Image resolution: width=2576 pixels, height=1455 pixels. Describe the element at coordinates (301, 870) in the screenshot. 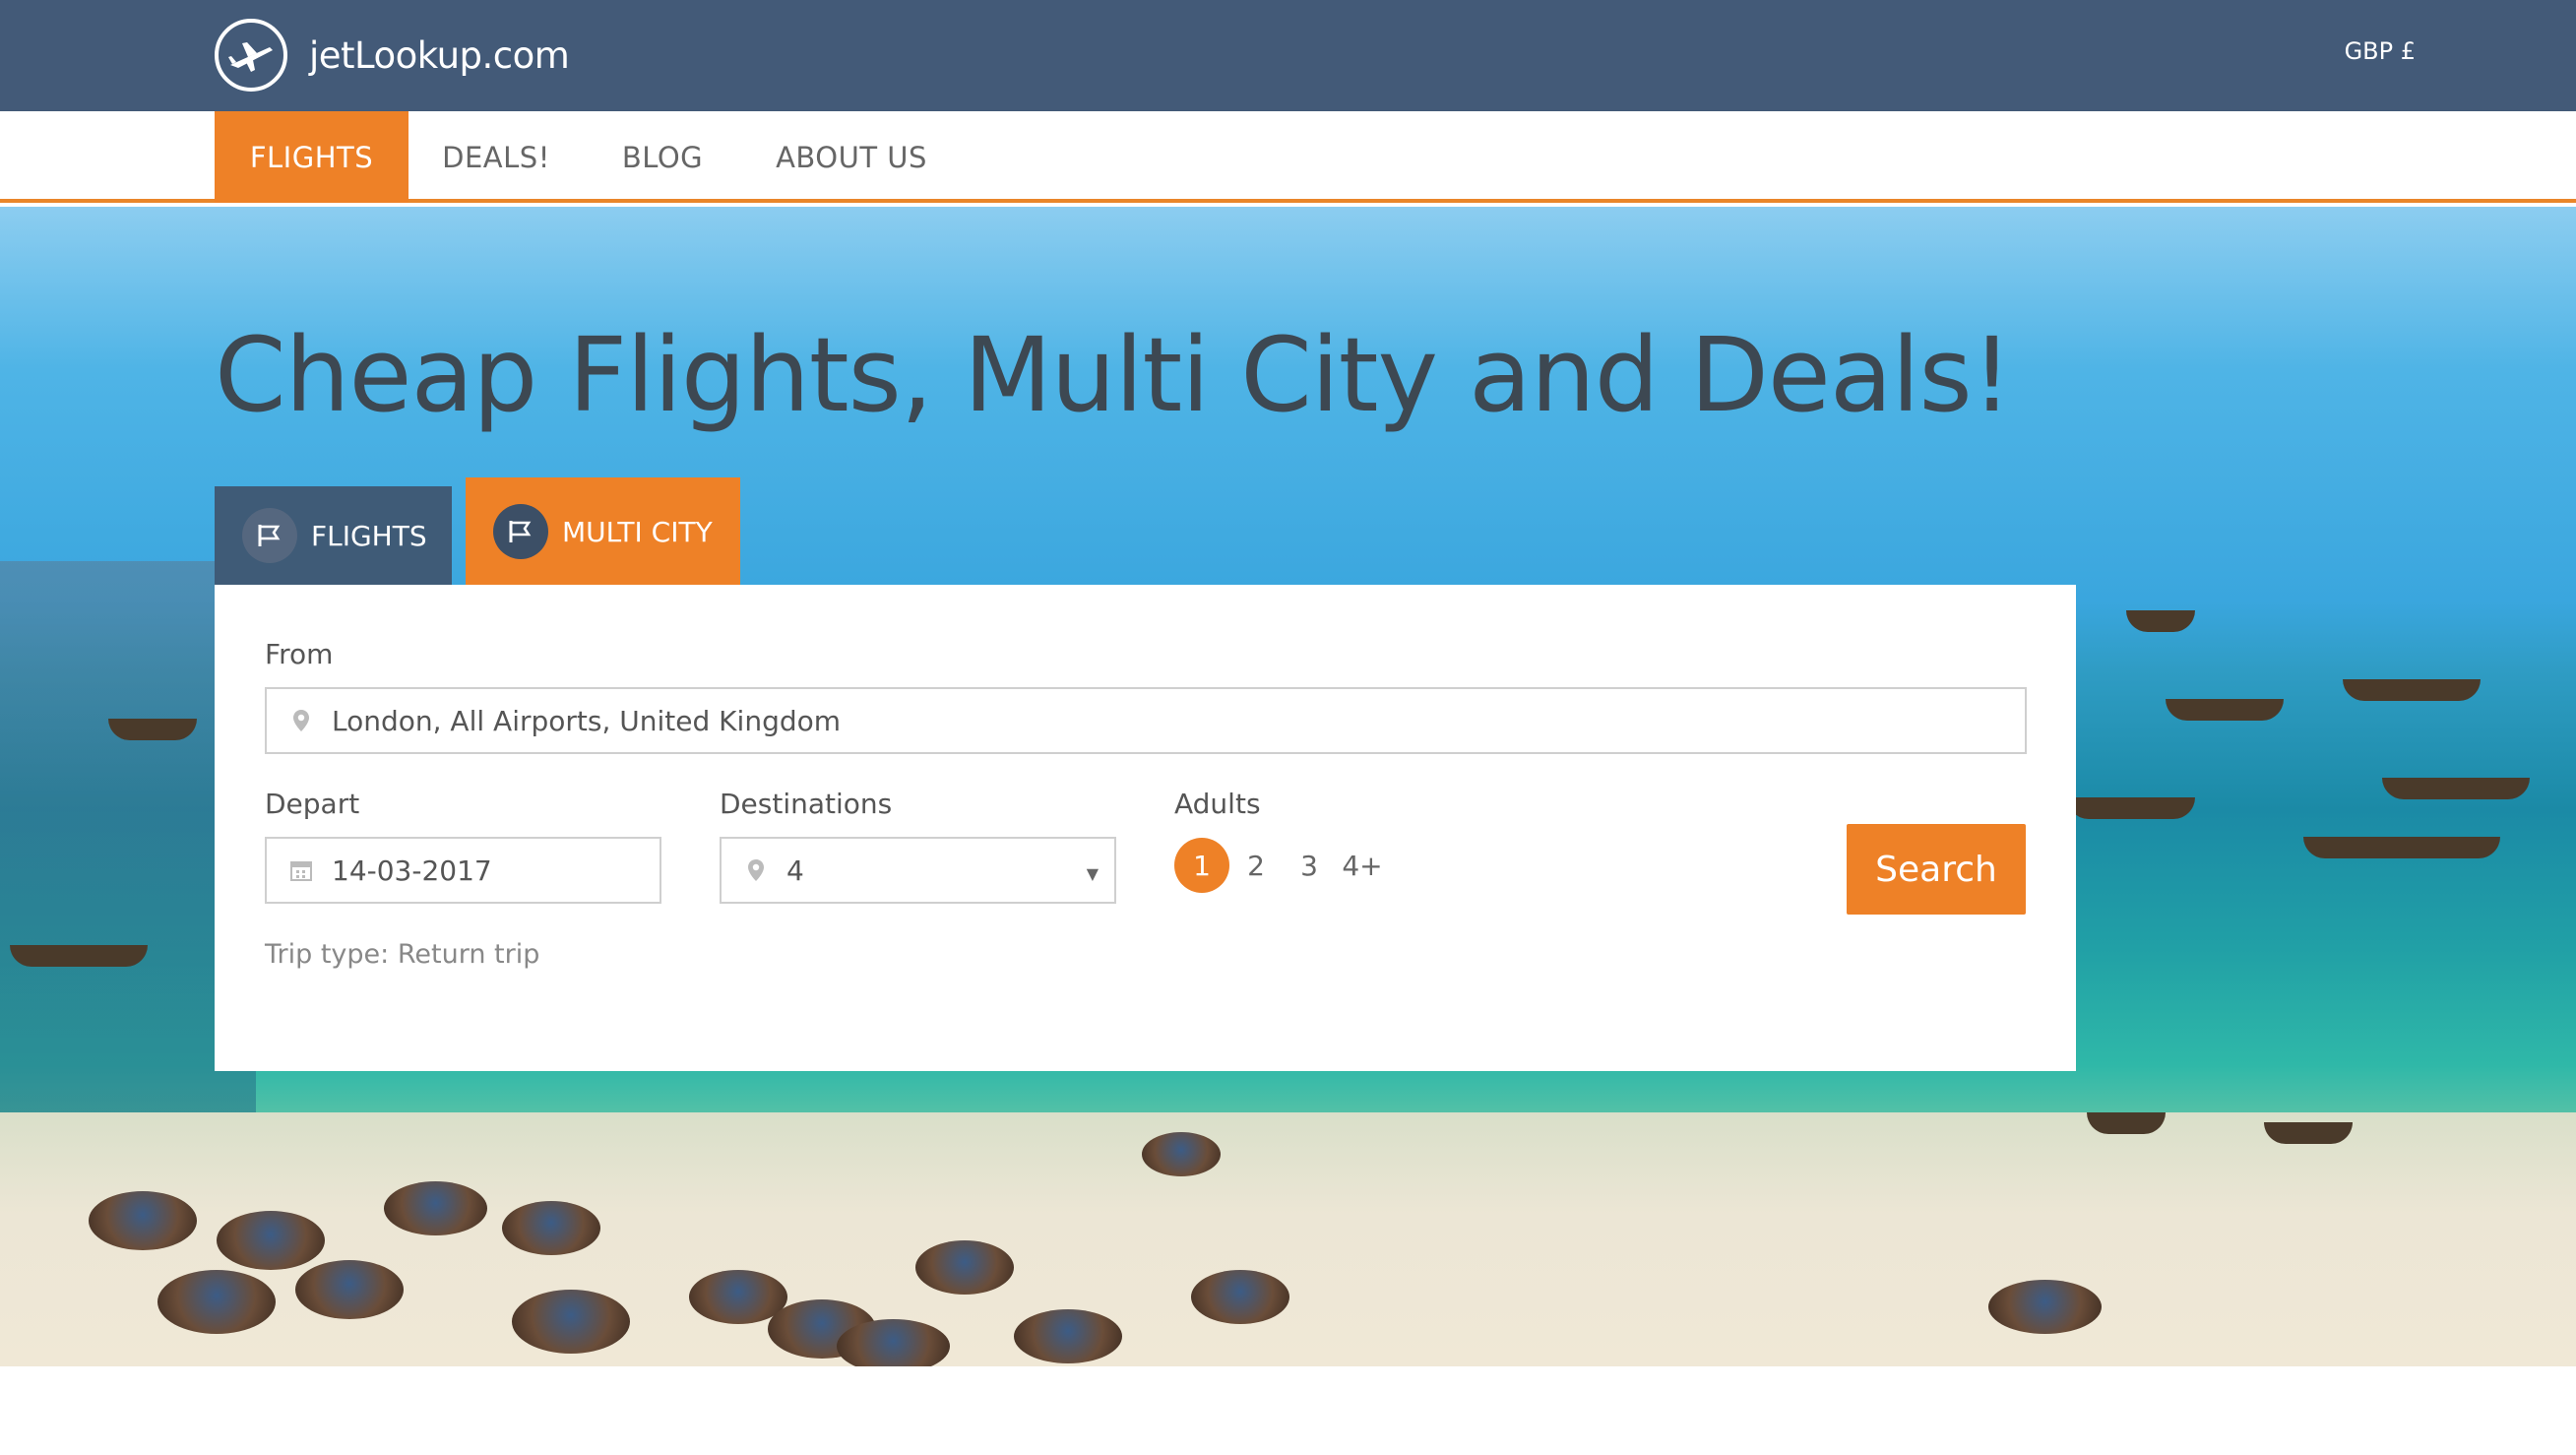

I see `calendar-icon` at that location.